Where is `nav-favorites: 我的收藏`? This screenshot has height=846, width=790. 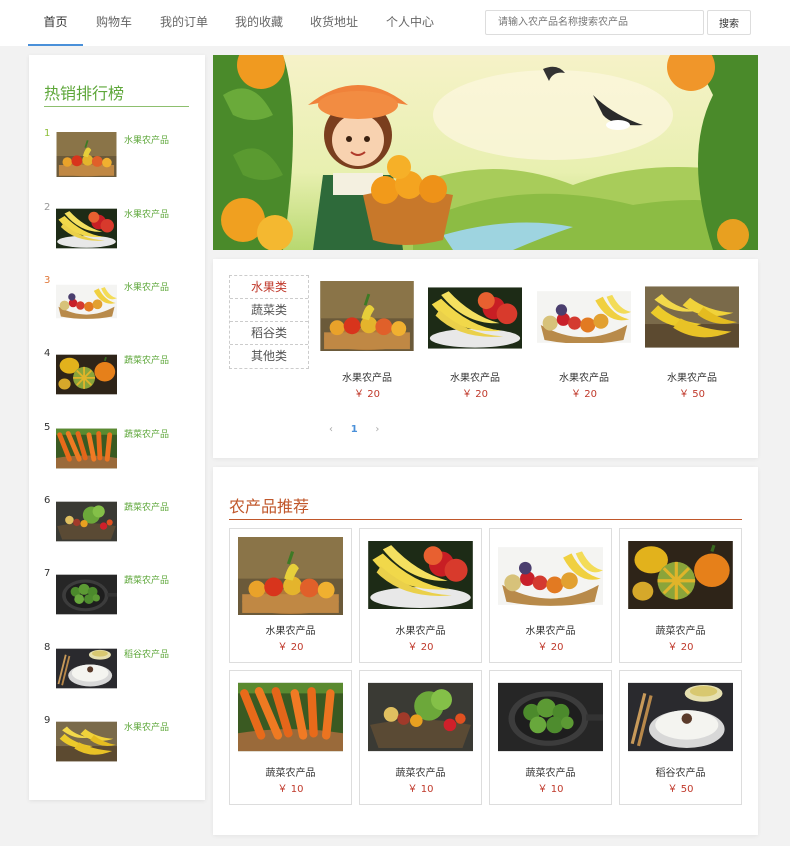 nav-favorites: 我的收藏 is located at coordinates (259, 23).